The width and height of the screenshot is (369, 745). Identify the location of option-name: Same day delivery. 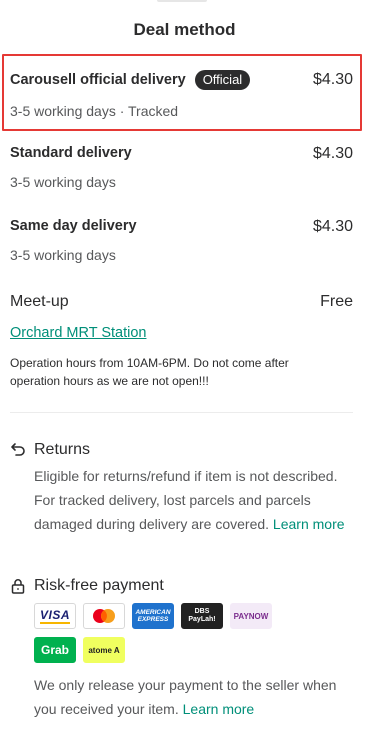
(73, 226).